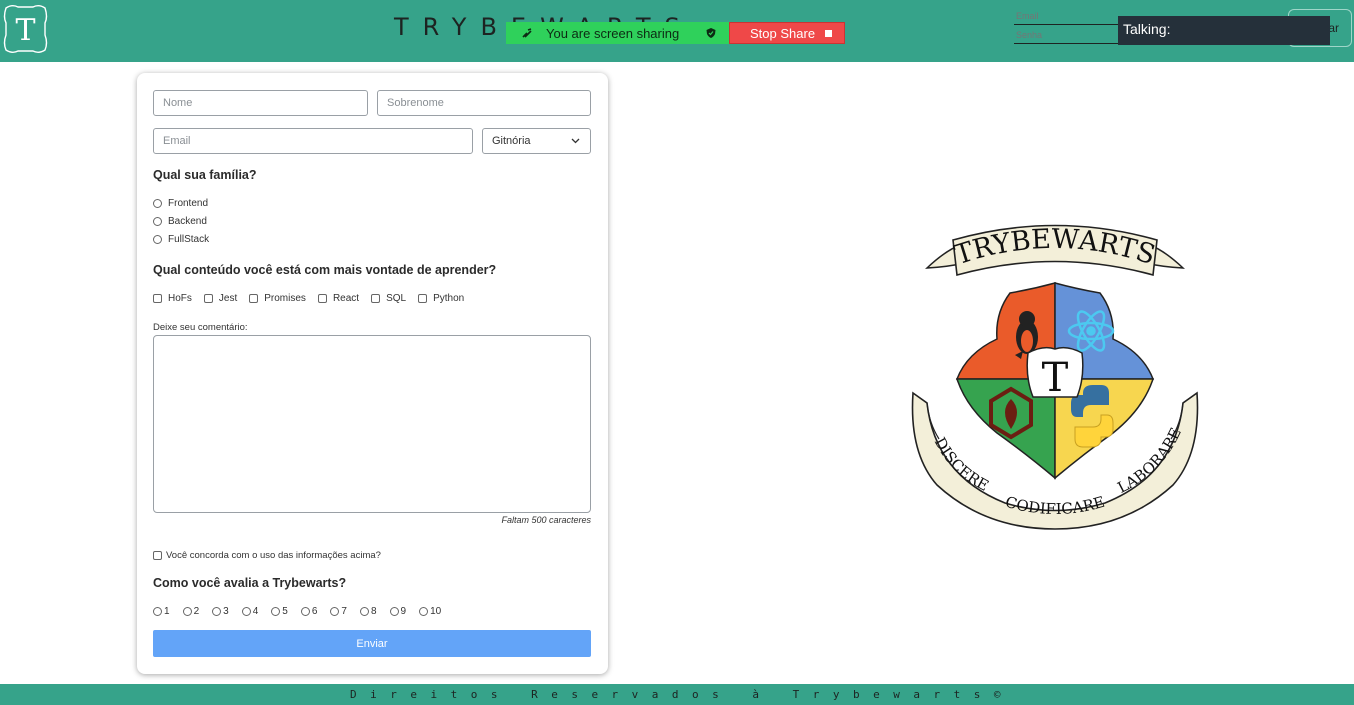  What do you see at coordinates (396, 298) in the screenshot?
I see `content-label-sql: SQL` at bounding box center [396, 298].